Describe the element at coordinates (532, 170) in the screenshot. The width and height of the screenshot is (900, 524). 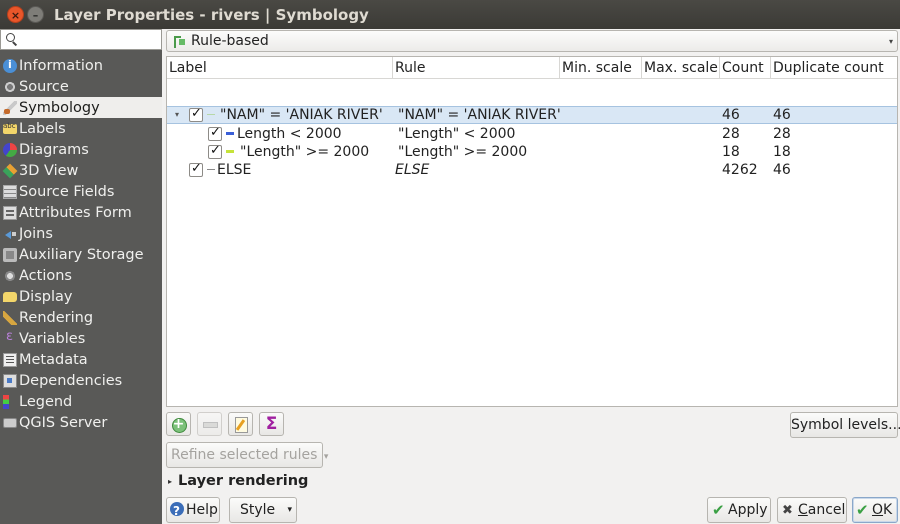
I see `rule-row: ELSE ELSE 4262 46` at that location.